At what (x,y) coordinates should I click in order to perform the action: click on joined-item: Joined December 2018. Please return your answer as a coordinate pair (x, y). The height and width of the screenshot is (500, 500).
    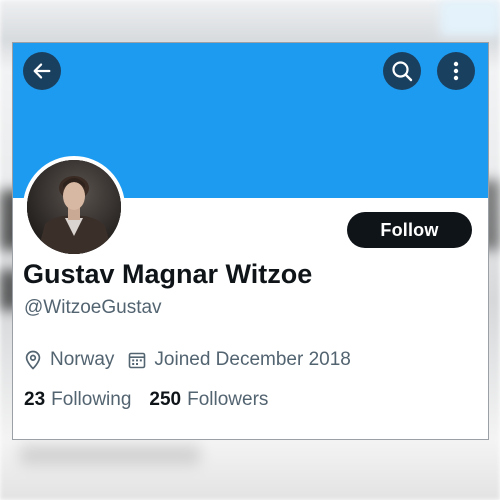
    Looking at the image, I should click on (239, 360).